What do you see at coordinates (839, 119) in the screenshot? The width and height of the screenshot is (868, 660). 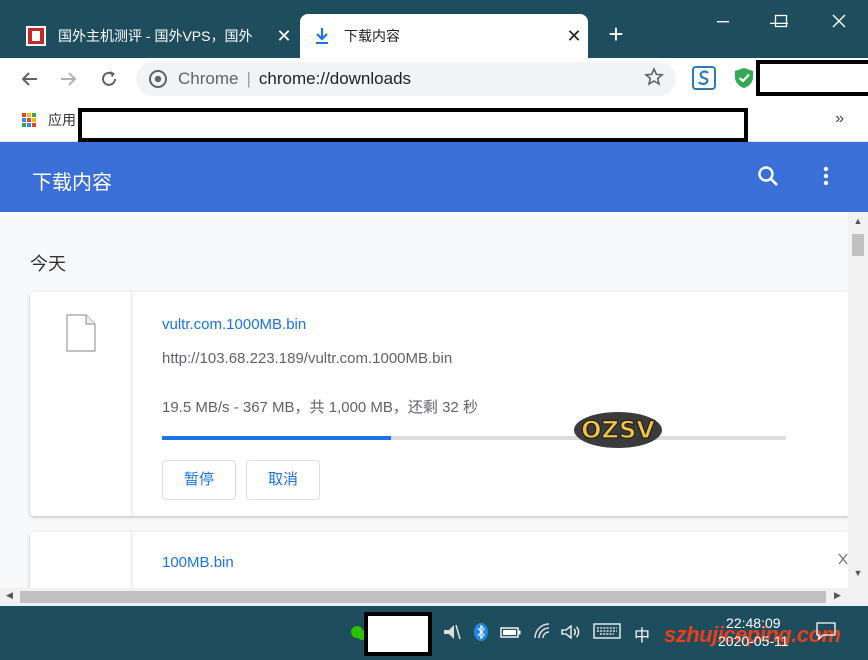 I see `bookmarks-overflow-chevron: »` at bounding box center [839, 119].